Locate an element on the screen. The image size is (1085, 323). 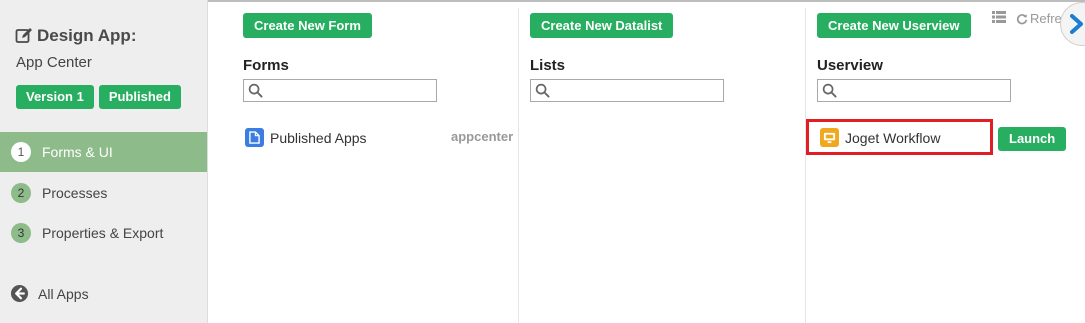
step-number: 2 is located at coordinates (21, 193).